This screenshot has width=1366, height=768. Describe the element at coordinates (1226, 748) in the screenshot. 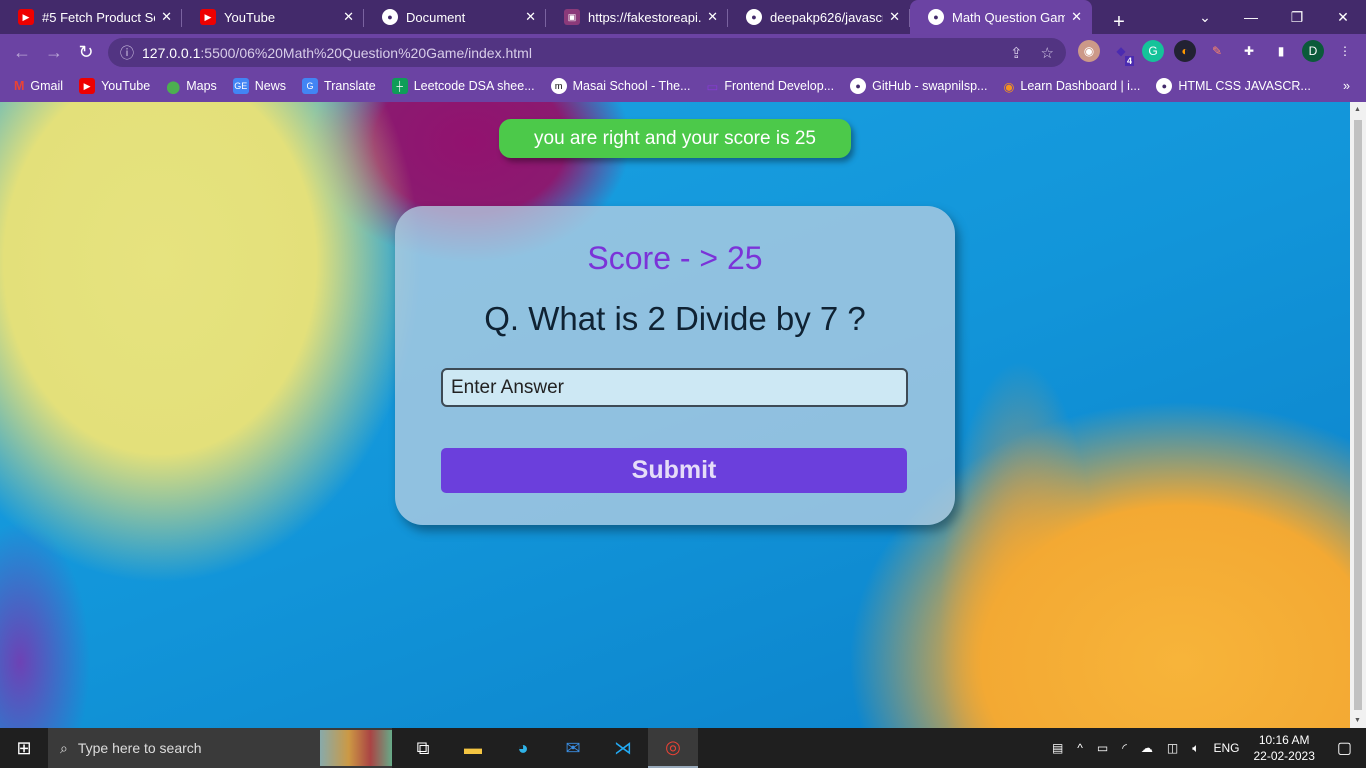

I see `language-indicator: ENG` at that location.